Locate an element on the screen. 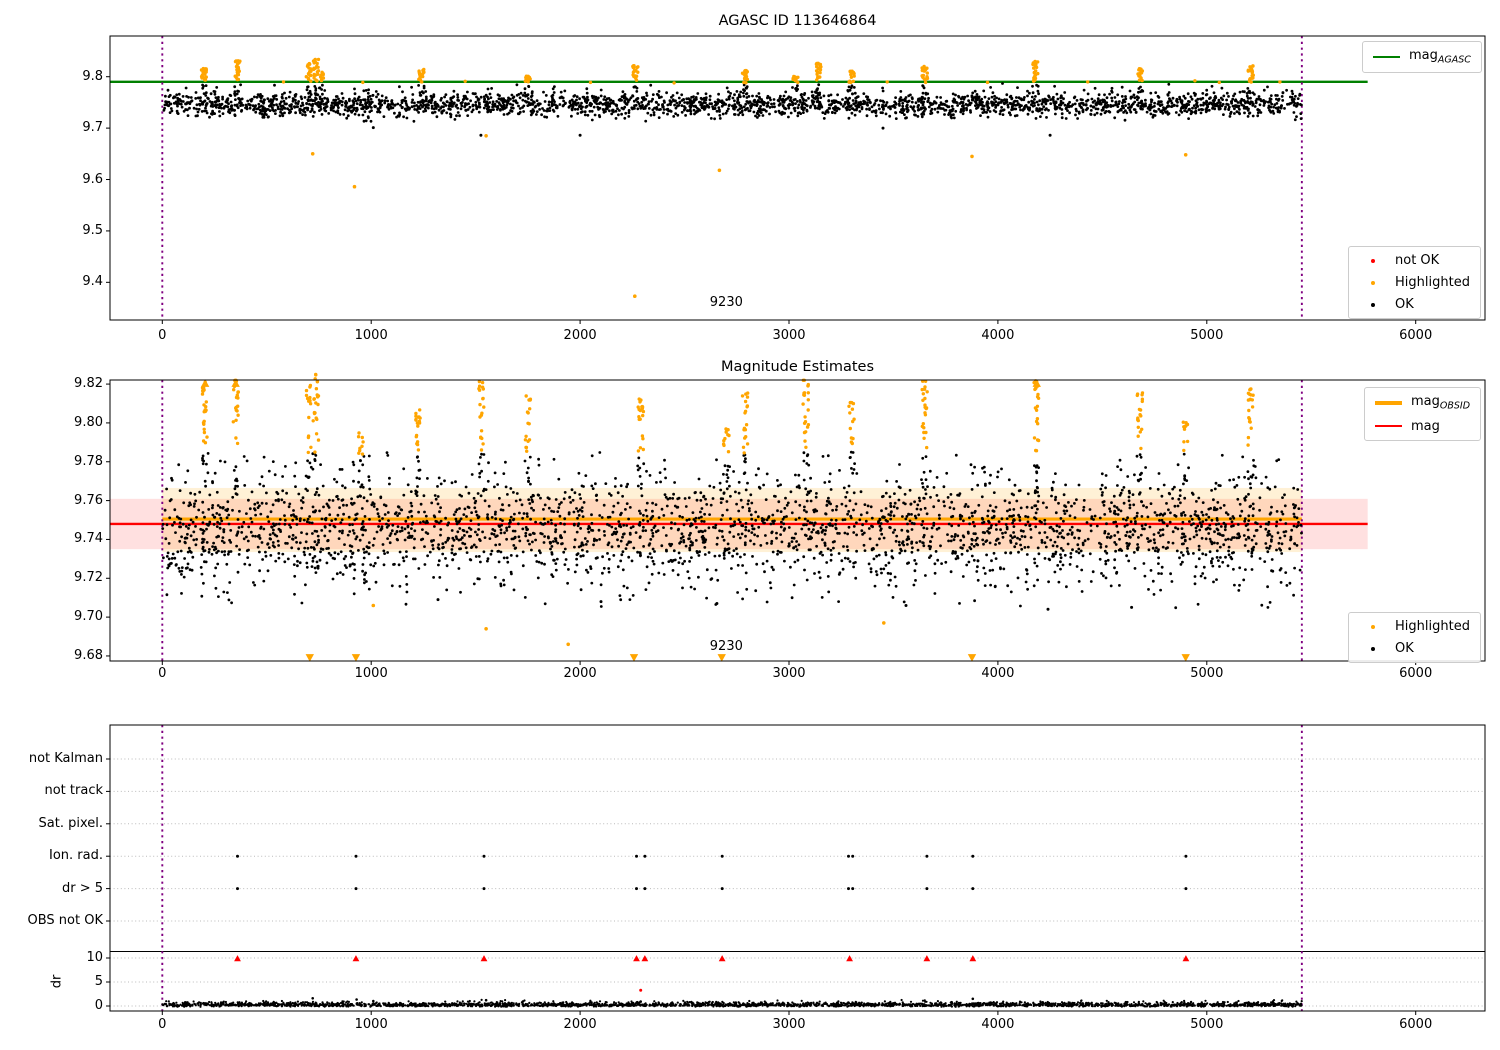 The image size is (1500, 1050). plot1-x-tick-label: 3000 is located at coordinates (789, 335).